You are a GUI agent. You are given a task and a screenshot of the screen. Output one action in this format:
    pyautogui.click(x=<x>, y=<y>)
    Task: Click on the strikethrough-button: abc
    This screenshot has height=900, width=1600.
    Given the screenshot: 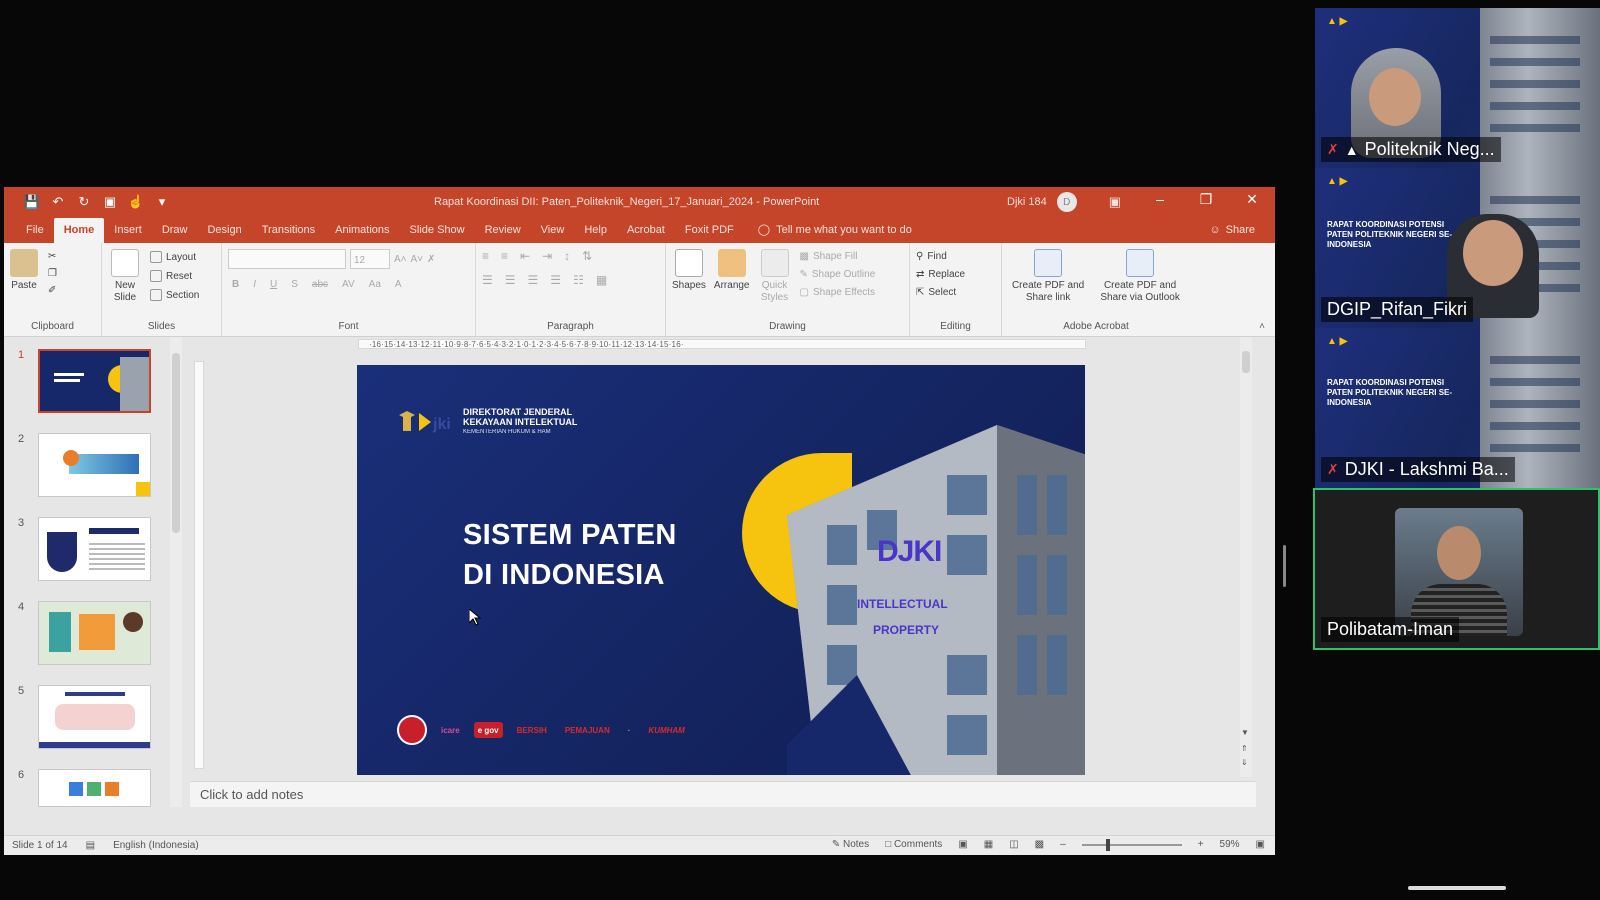 What is the action you would take?
    pyautogui.click(x=320, y=284)
    